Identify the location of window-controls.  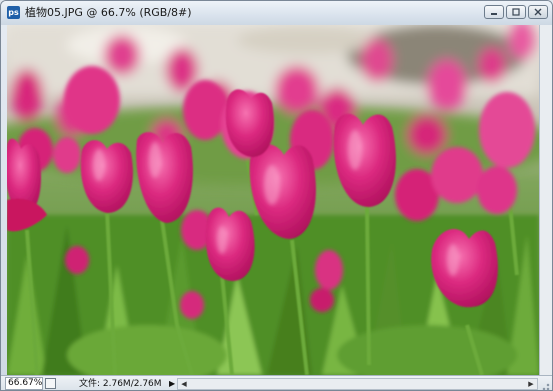
(516, 13).